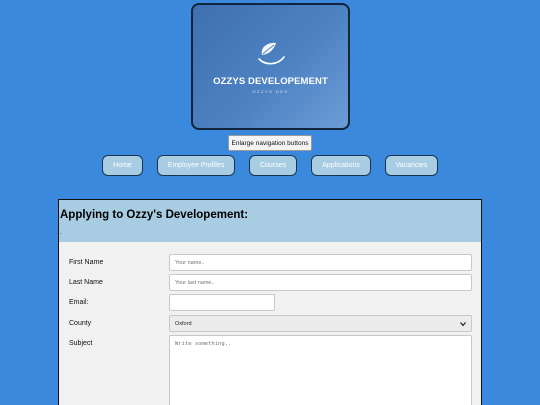 The image size is (540, 405). Describe the element at coordinates (320, 370) in the screenshot. I see `subject-textarea` at that location.